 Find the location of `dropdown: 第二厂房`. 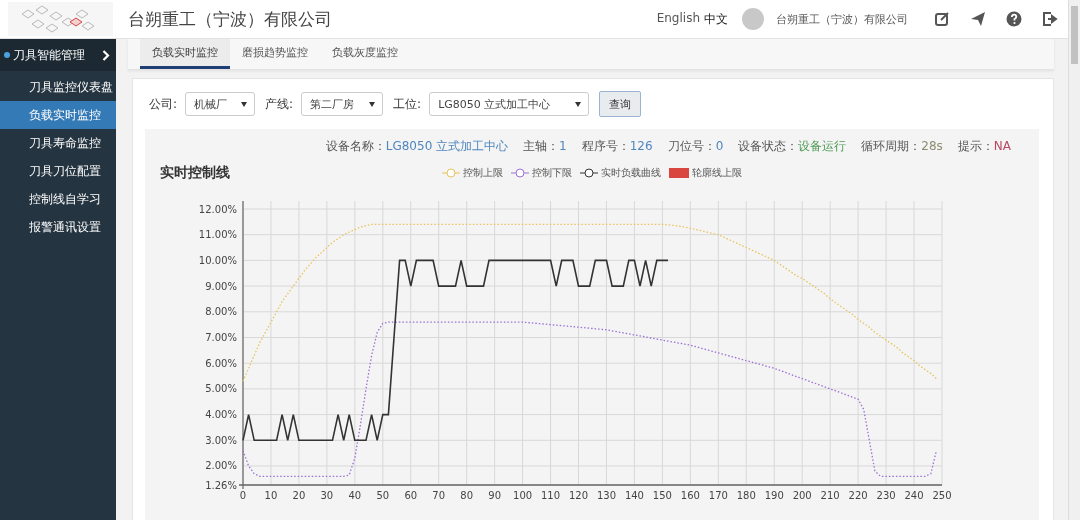

dropdown: 第二厂房 is located at coordinates (342, 104).